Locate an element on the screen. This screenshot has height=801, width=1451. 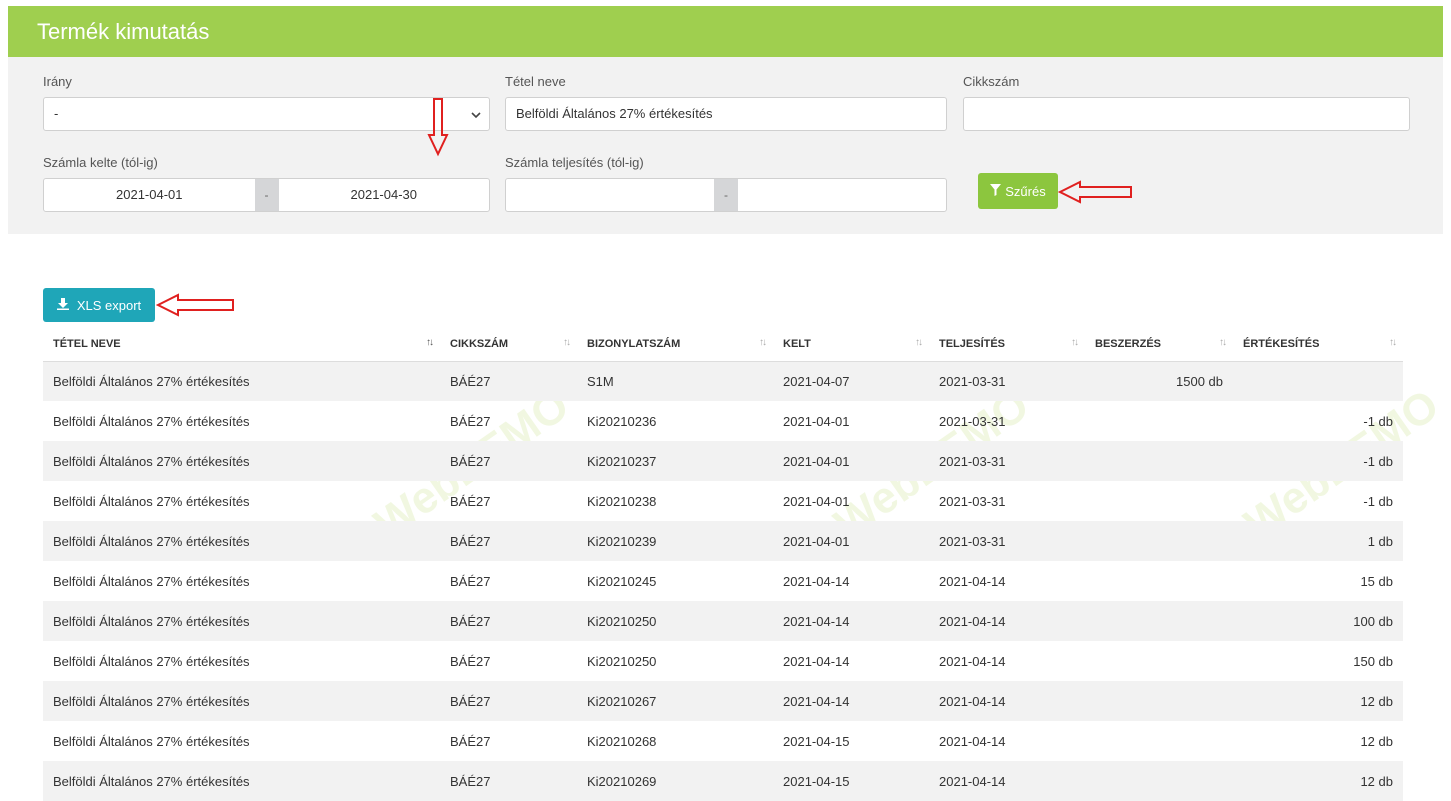
sku-label: Cikkszám is located at coordinates (991, 81).